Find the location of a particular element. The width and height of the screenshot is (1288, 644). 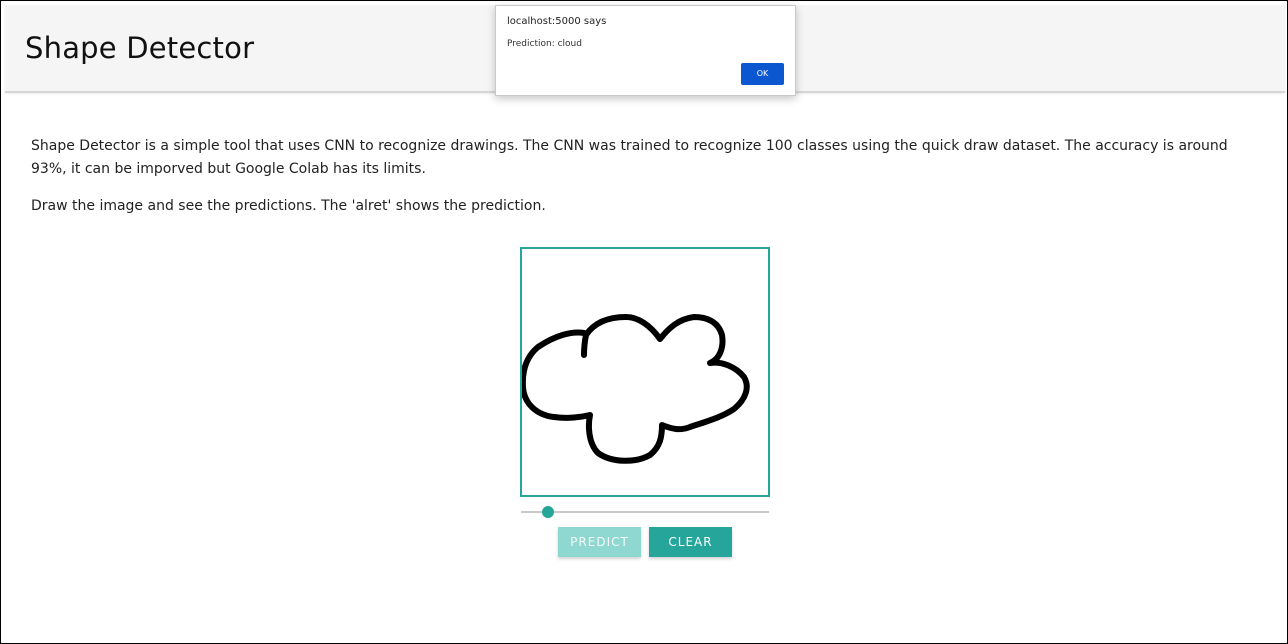

alert-ok-button: OK is located at coordinates (762, 74).